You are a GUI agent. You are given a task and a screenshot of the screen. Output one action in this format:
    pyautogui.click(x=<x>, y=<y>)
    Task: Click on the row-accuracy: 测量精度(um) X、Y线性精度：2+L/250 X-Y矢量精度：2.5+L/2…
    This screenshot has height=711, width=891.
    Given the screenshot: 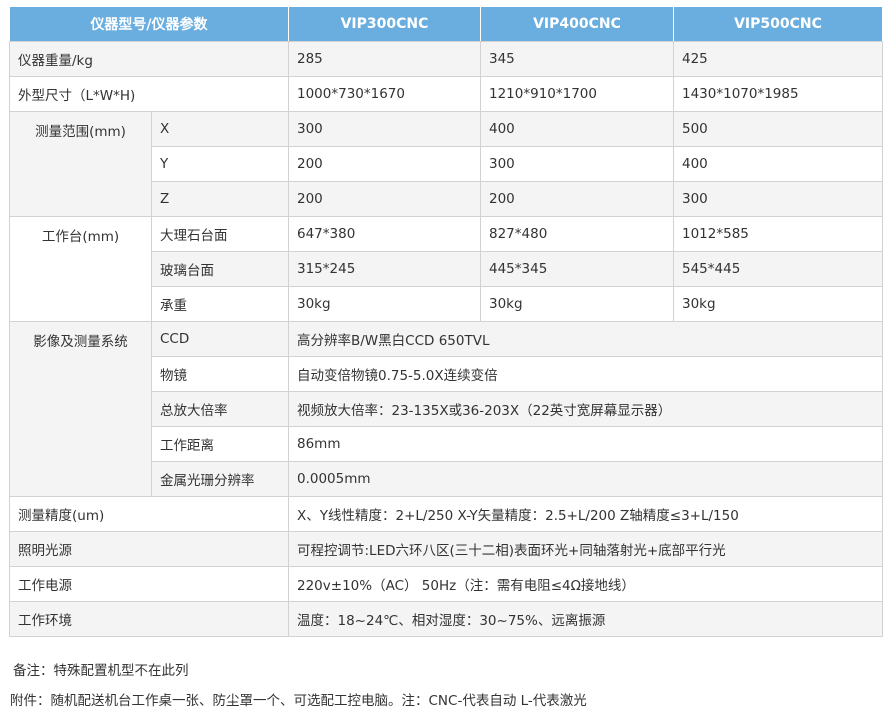 What is the action you would take?
    pyautogui.click(x=446, y=514)
    